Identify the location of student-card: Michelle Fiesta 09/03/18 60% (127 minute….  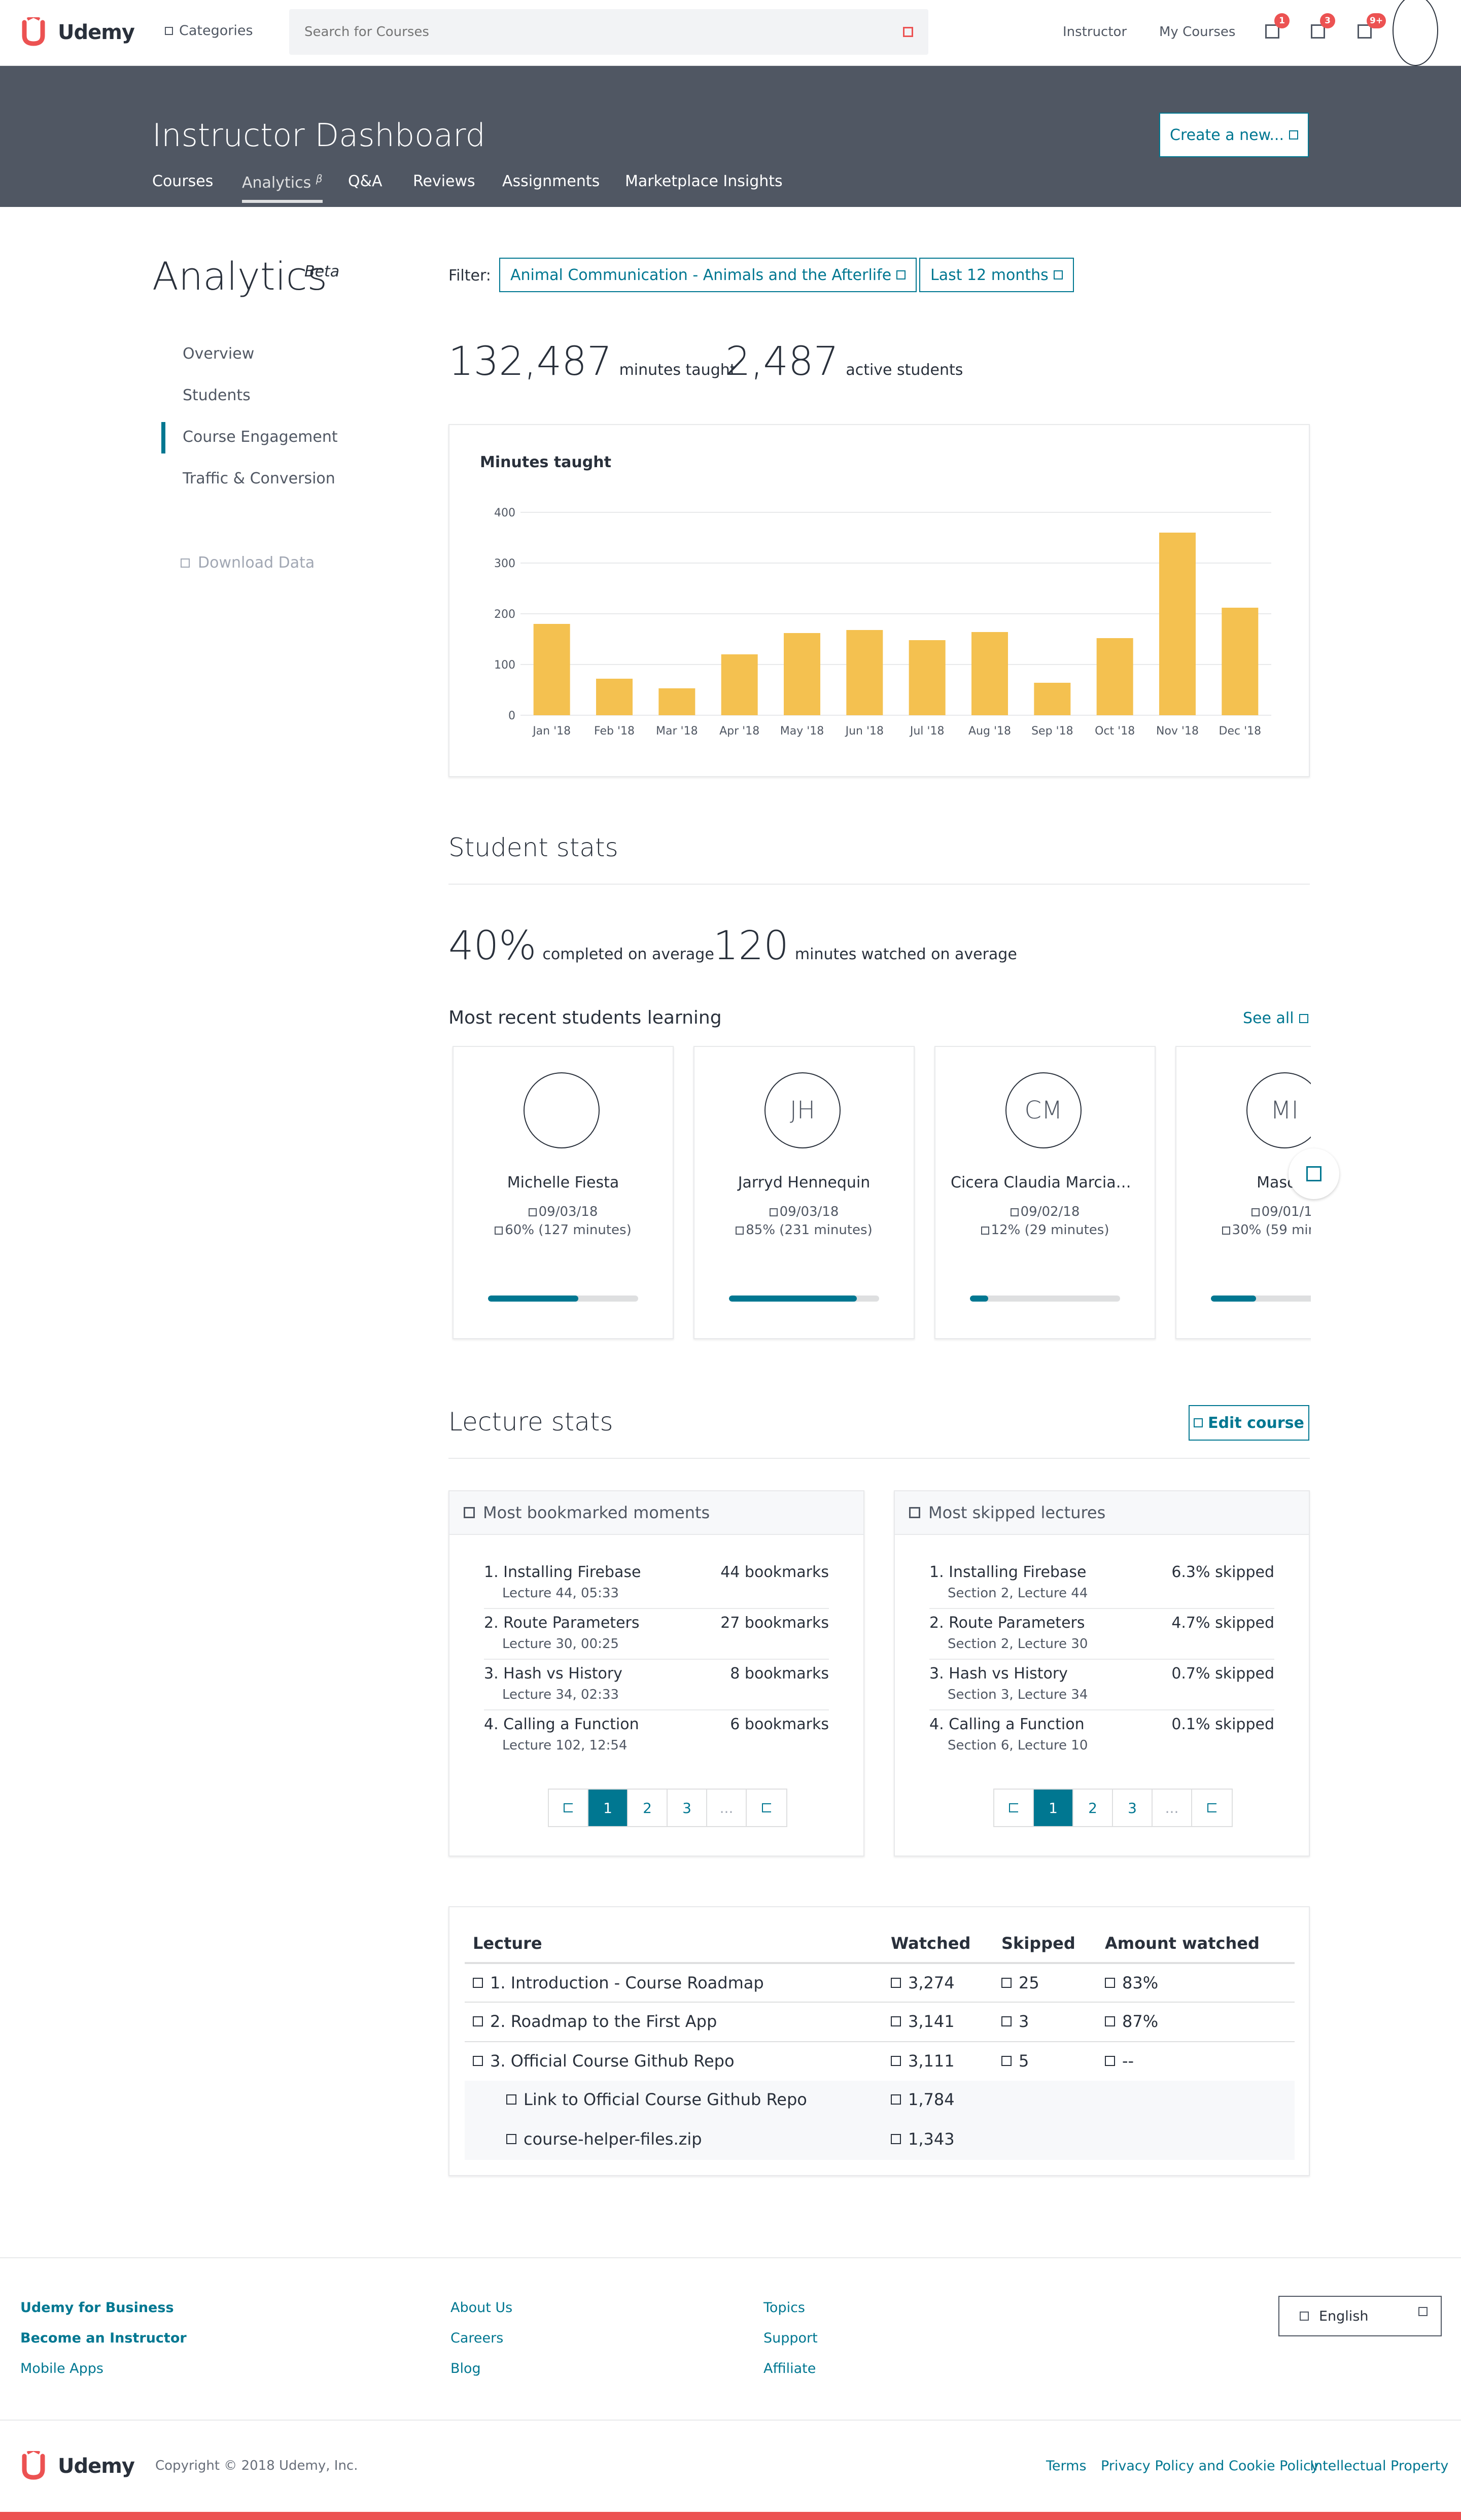
(563, 1193).